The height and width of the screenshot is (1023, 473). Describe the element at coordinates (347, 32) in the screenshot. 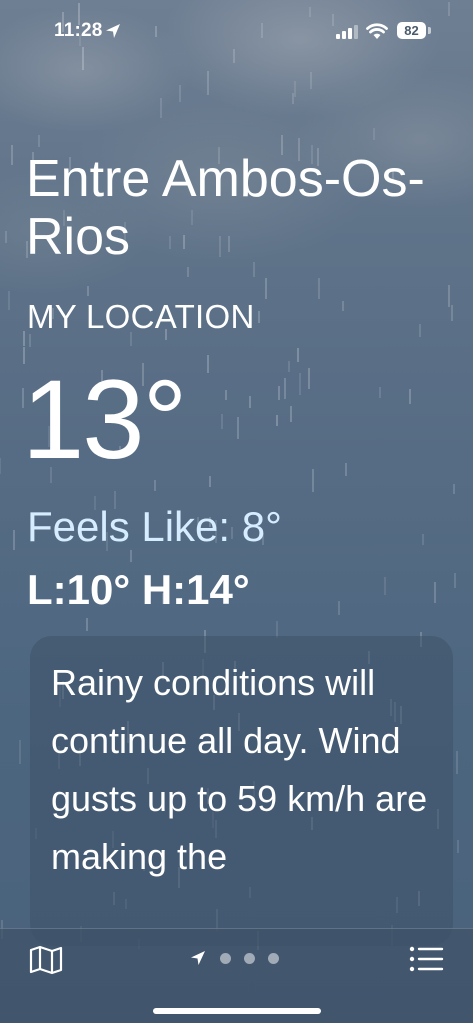

I see `cellular-signal-icon` at that location.